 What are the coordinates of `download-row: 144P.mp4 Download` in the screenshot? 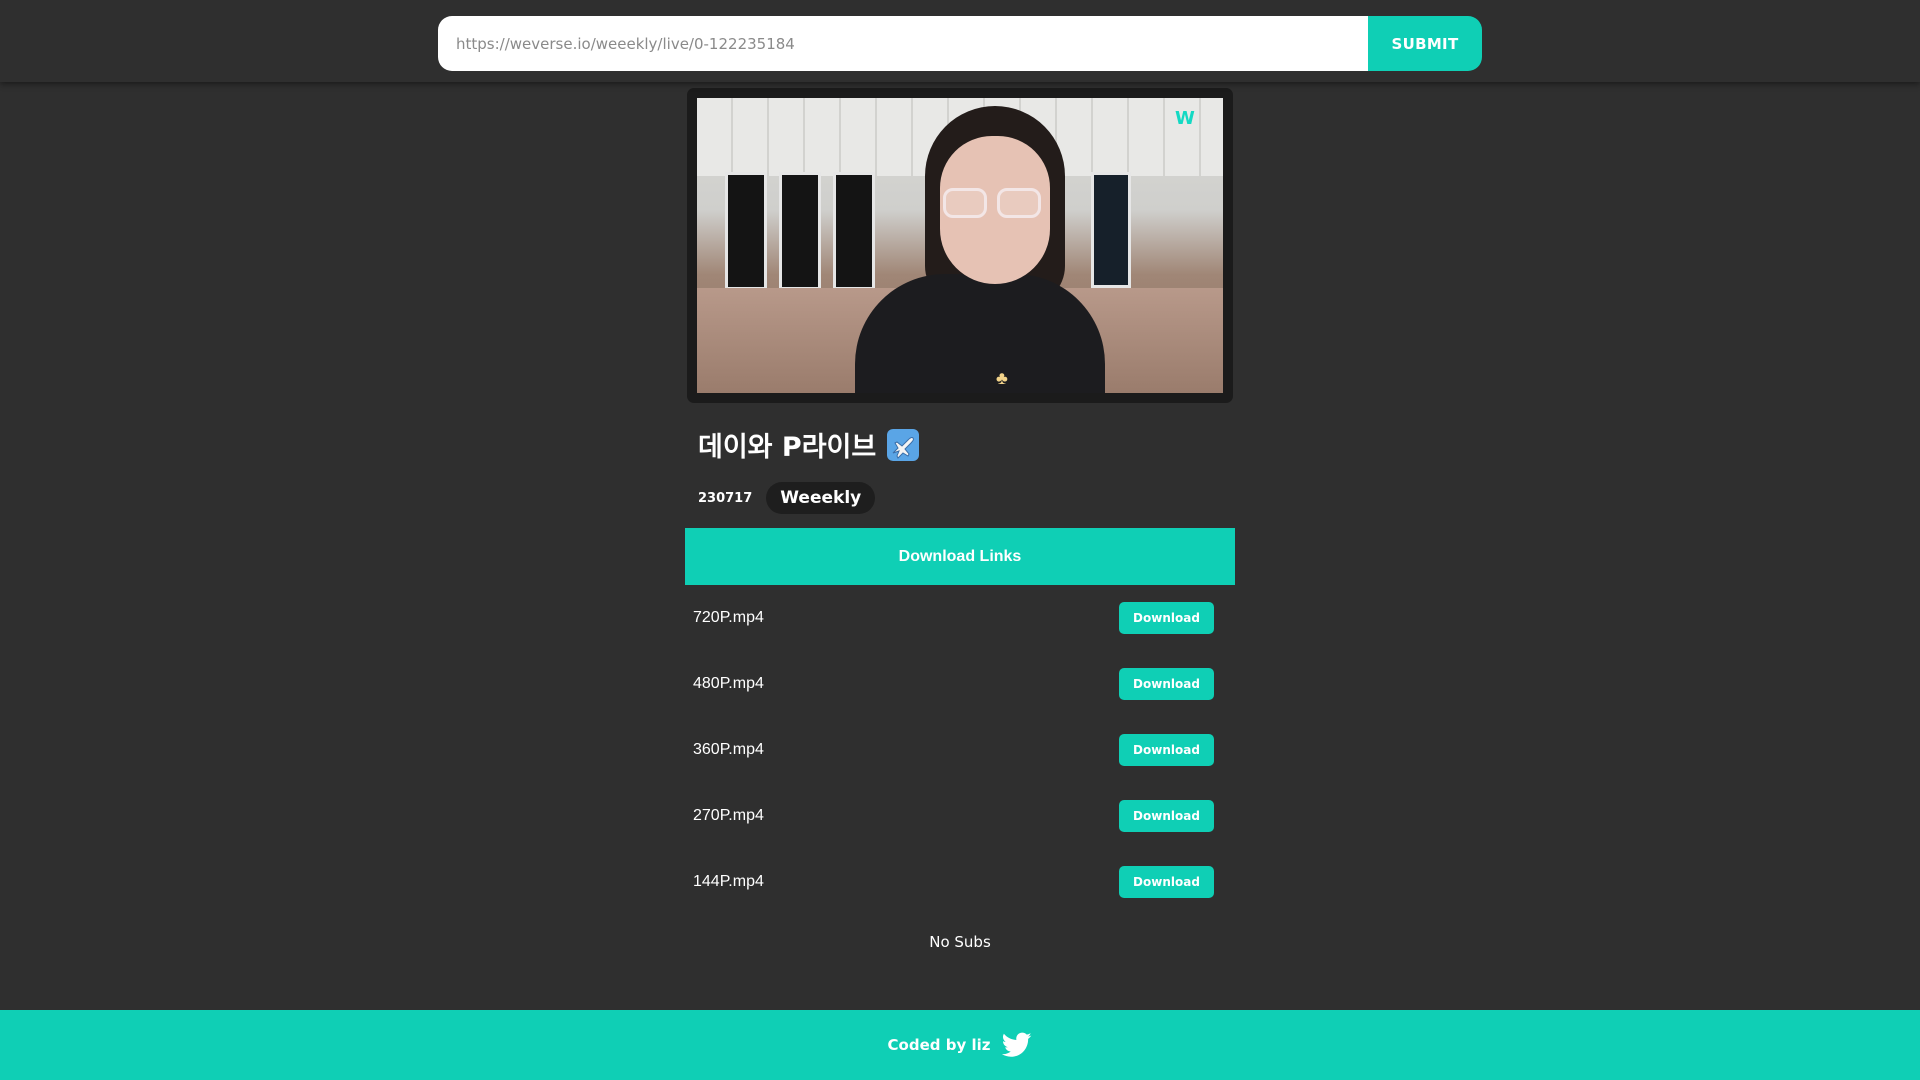 It's located at (960, 882).